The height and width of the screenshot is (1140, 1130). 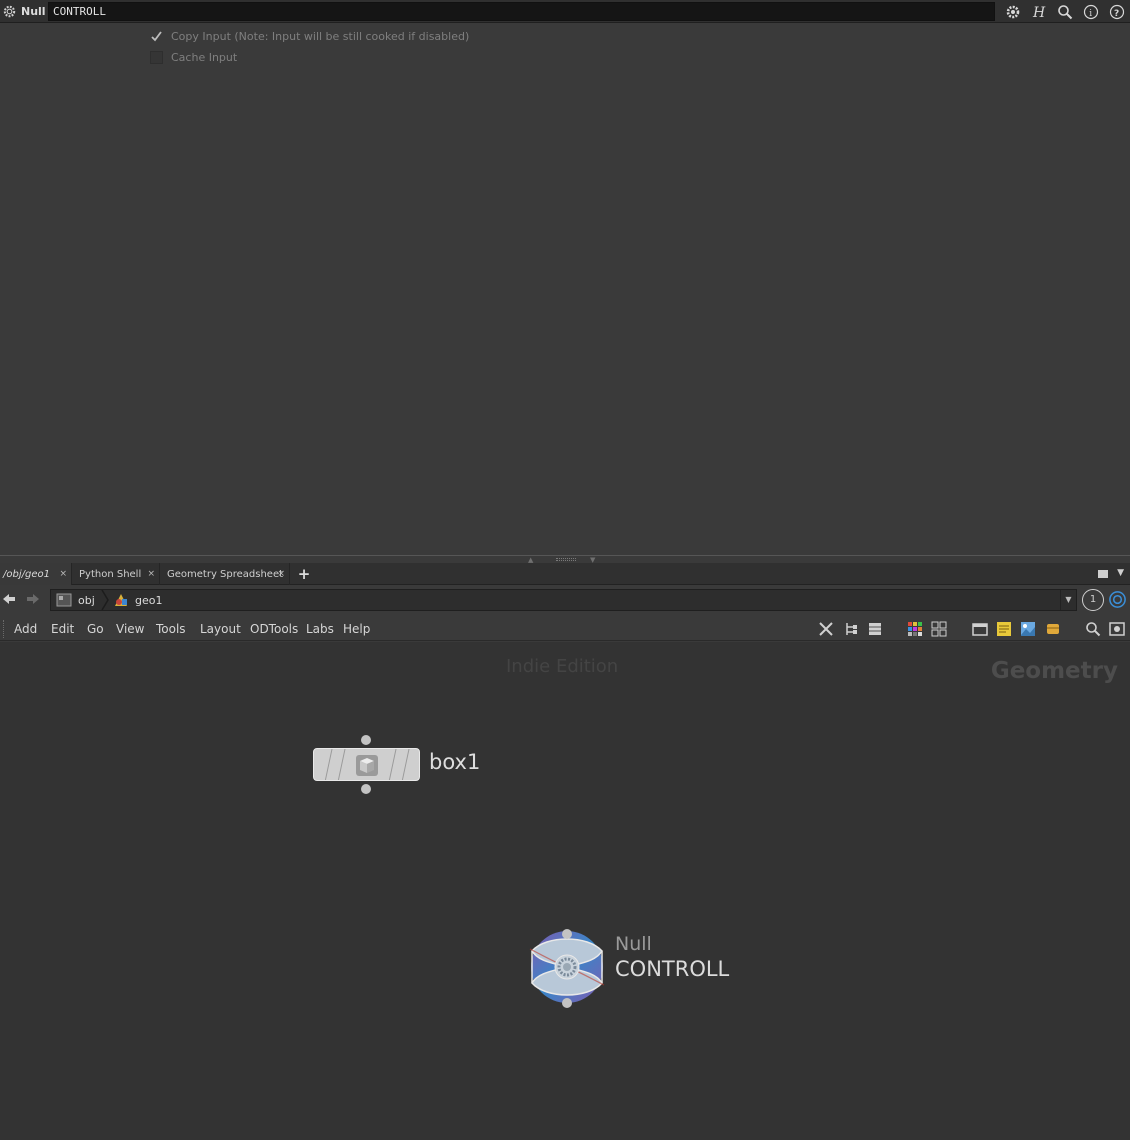 I want to click on menu-help: Help, so click(x=356, y=629).